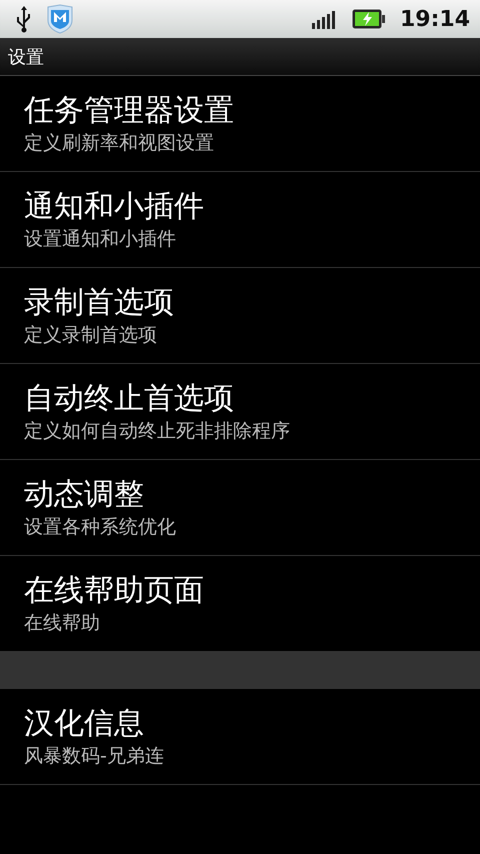  Describe the element at coordinates (100, 239) in the screenshot. I see `item-summary: 设置通知和小插件` at that location.